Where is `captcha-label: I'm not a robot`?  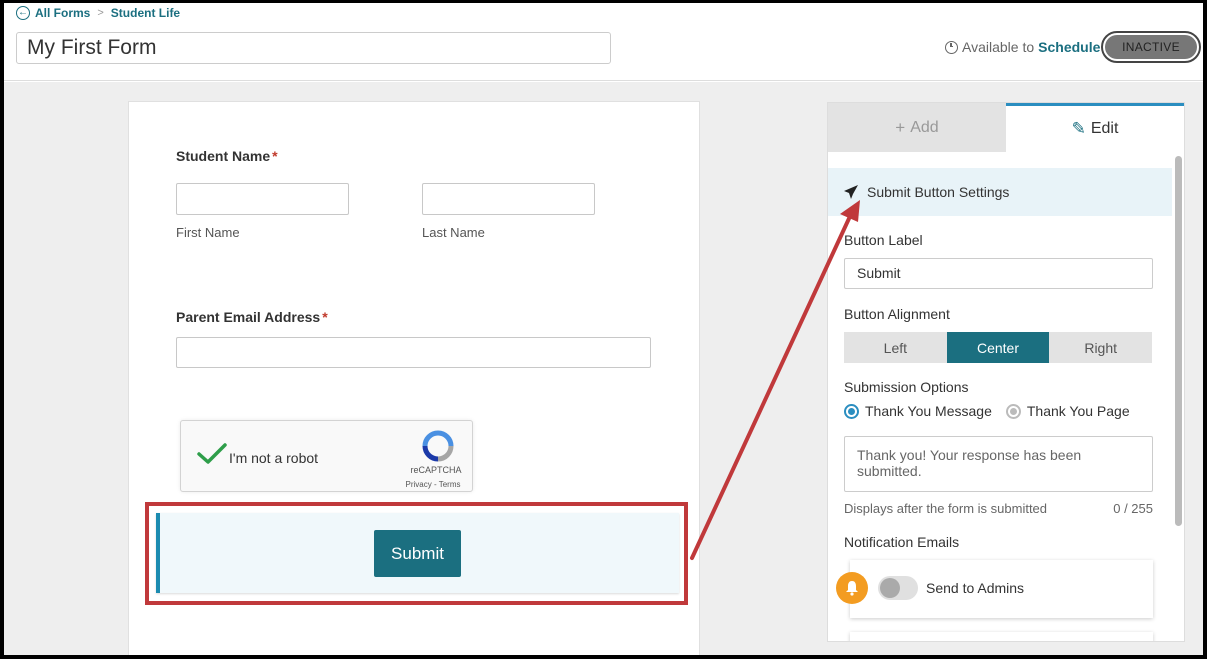
captcha-label: I'm not a robot is located at coordinates (274, 458).